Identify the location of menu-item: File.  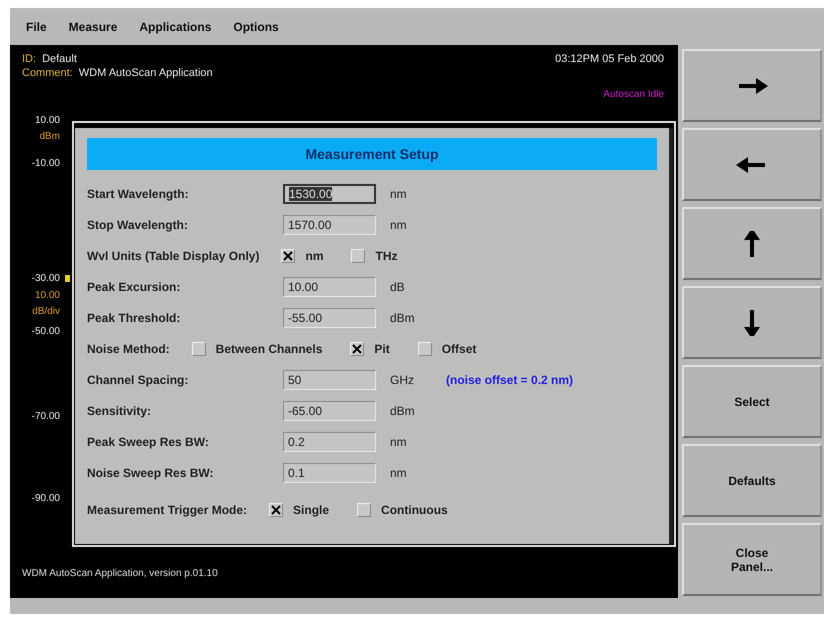
(36, 27).